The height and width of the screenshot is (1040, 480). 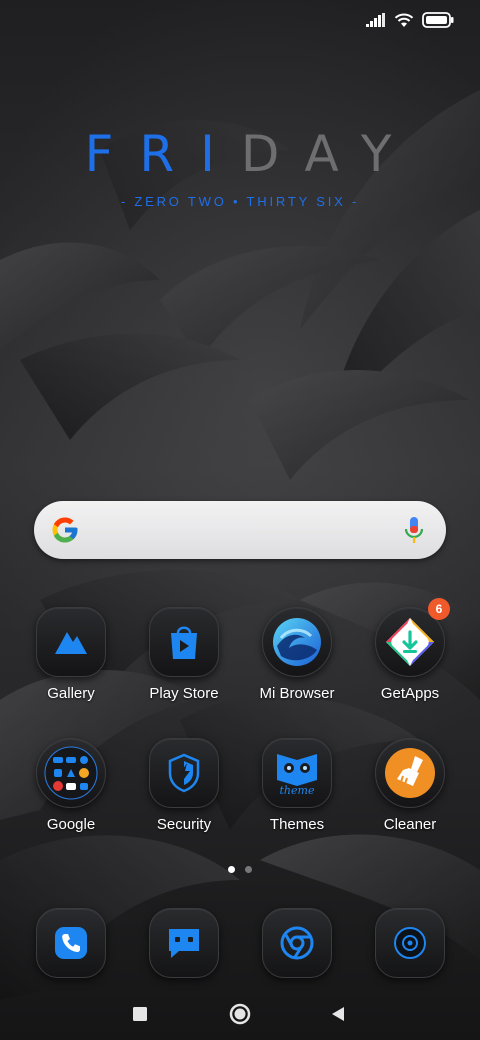 I want to click on page-dot, so click(x=248, y=869).